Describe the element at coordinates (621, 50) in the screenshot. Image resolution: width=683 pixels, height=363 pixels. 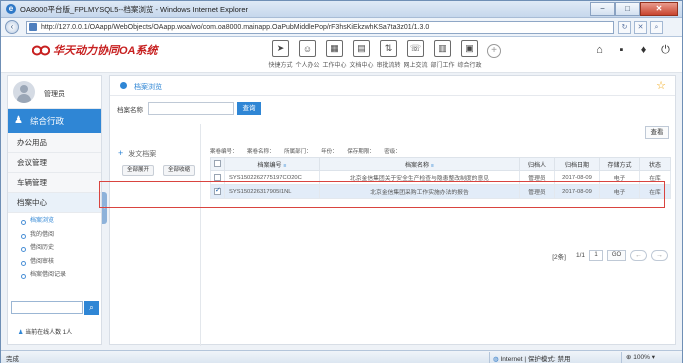
I see `apps-grid-icon: ▪` at that location.